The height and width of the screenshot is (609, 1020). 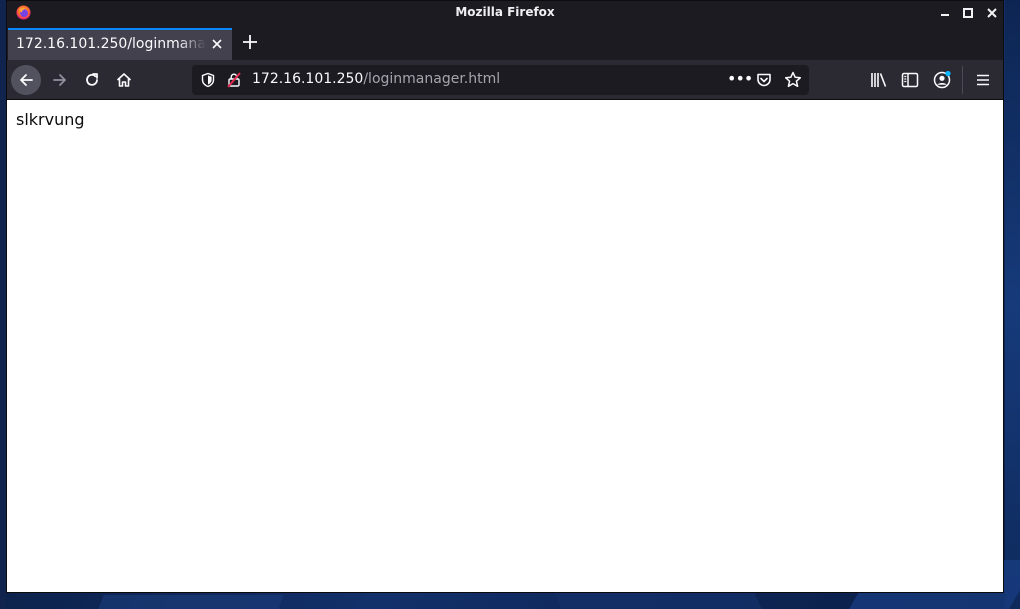 I want to click on toolbar-separator, so click(x=962, y=80).